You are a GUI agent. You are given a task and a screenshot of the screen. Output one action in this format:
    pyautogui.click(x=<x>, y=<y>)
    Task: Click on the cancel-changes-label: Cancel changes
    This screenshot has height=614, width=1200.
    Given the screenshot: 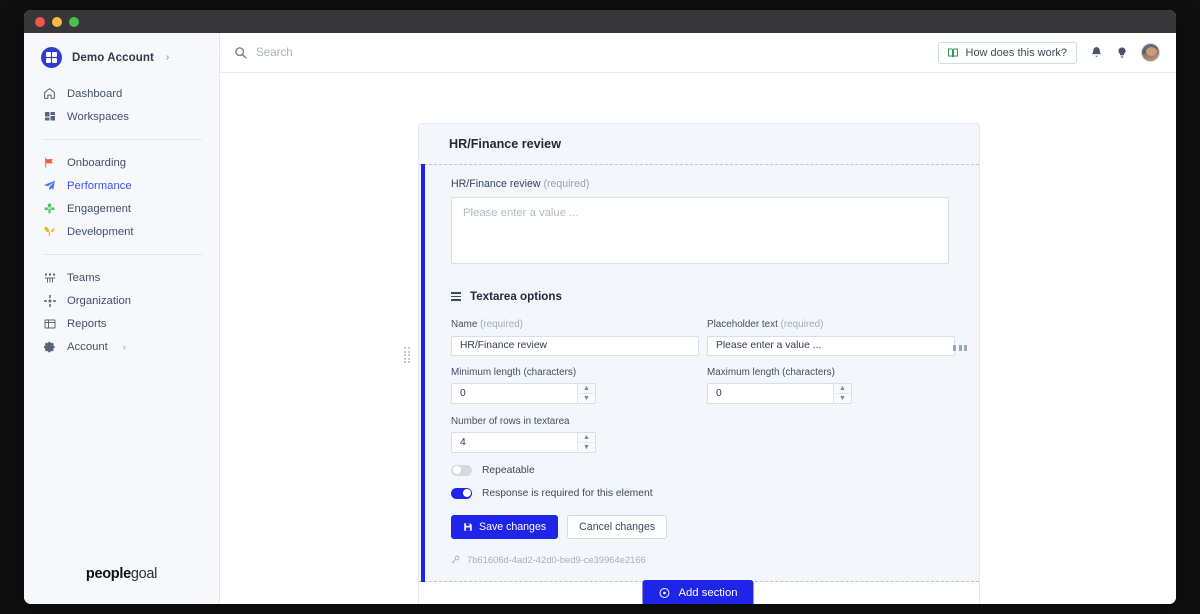 What is the action you would take?
    pyautogui.click(x=617, y=526)
    